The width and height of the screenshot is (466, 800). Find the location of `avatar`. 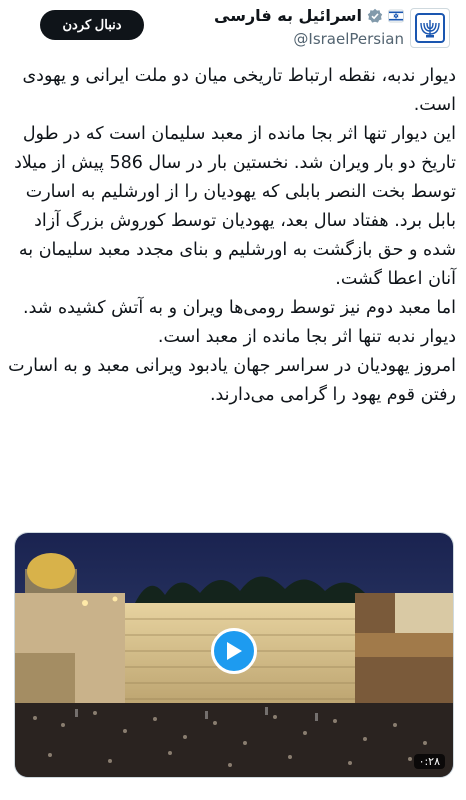

avatar is located at coordinates (430, 28).